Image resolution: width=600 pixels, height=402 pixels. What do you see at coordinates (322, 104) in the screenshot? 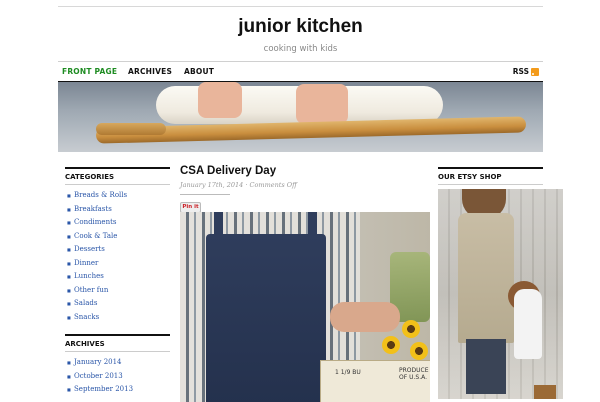
I see `right-hand` at bounding box center [322, 104].